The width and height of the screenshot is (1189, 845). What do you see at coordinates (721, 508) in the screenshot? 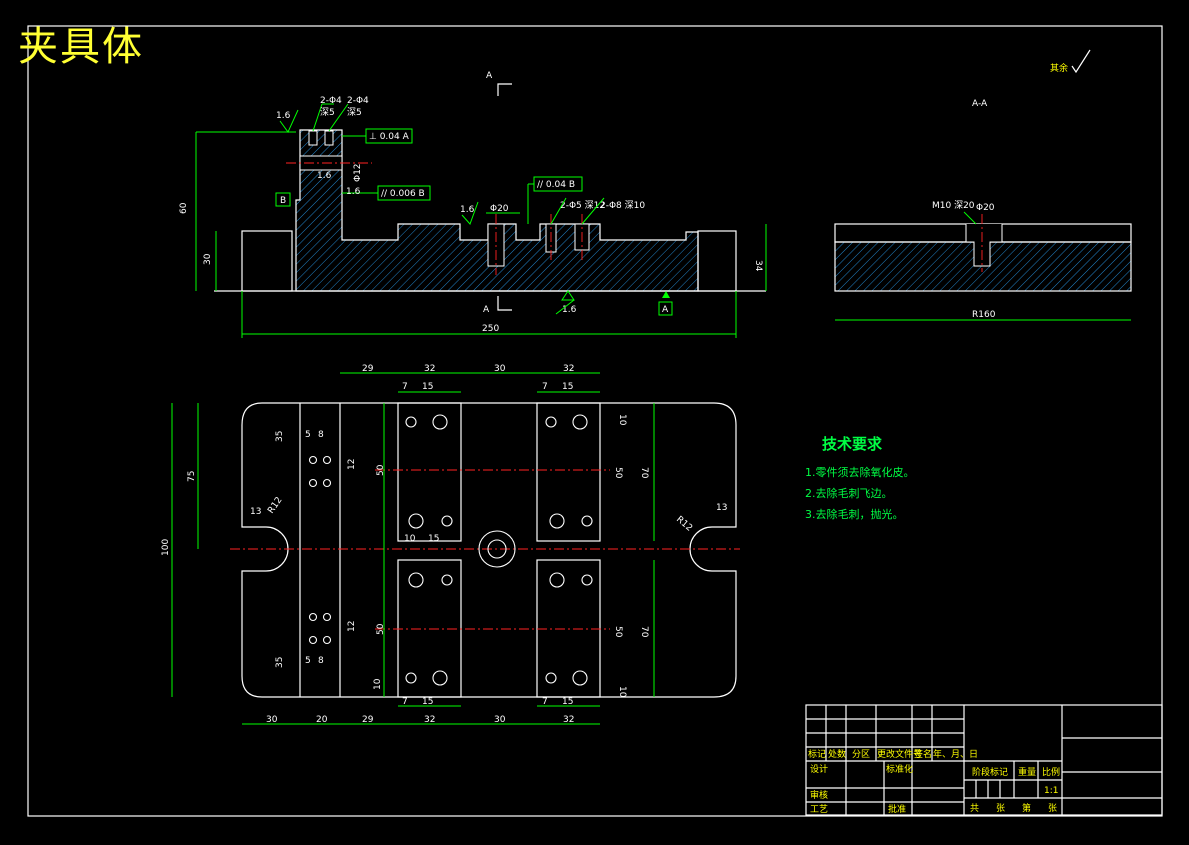
I see `dim-slot-13-right: 13` at bounding box center [721, 508].